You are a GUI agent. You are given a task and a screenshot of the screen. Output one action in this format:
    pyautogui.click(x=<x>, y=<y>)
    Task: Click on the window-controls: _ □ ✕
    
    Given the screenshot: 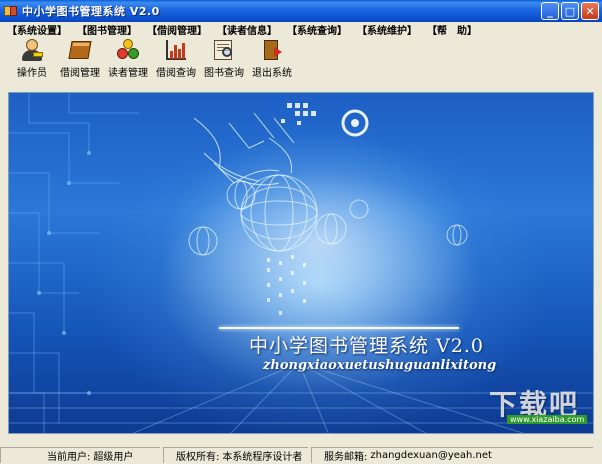 What is the action you would take?
    pyautogui.click(x=570, y=11)
    